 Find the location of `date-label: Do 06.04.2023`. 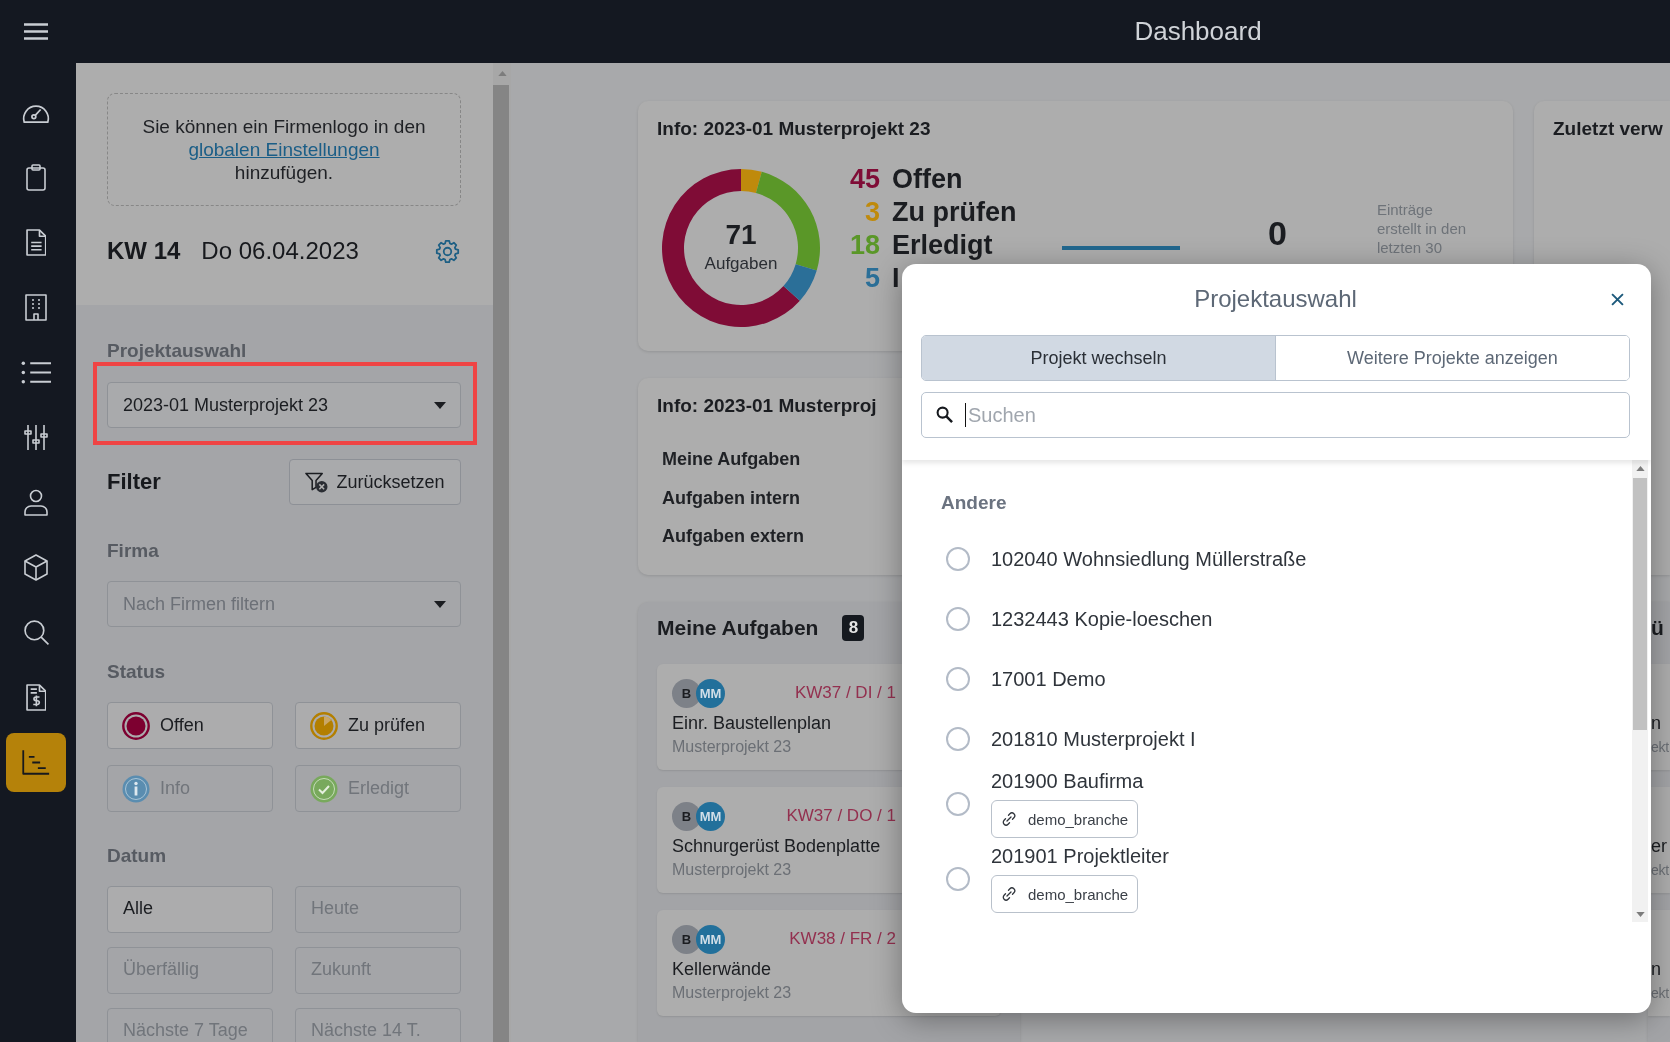

date-label: Do 06.04.2023 is located at coordinates (280, 251).